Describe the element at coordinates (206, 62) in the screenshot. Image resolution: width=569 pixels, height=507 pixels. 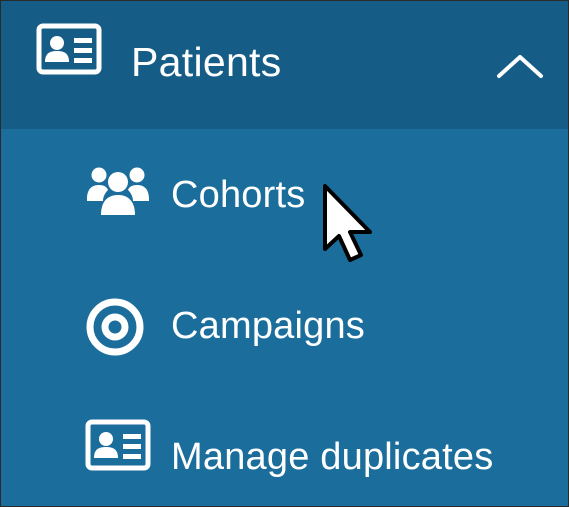
I see `section-title: Patients` at that location.